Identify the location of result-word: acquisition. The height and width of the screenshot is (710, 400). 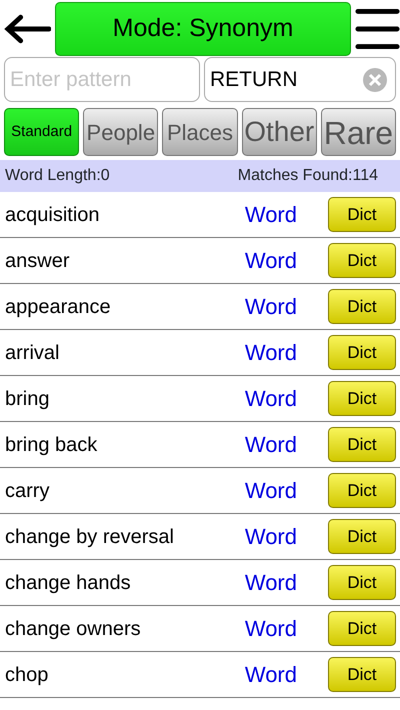
(53, 215).